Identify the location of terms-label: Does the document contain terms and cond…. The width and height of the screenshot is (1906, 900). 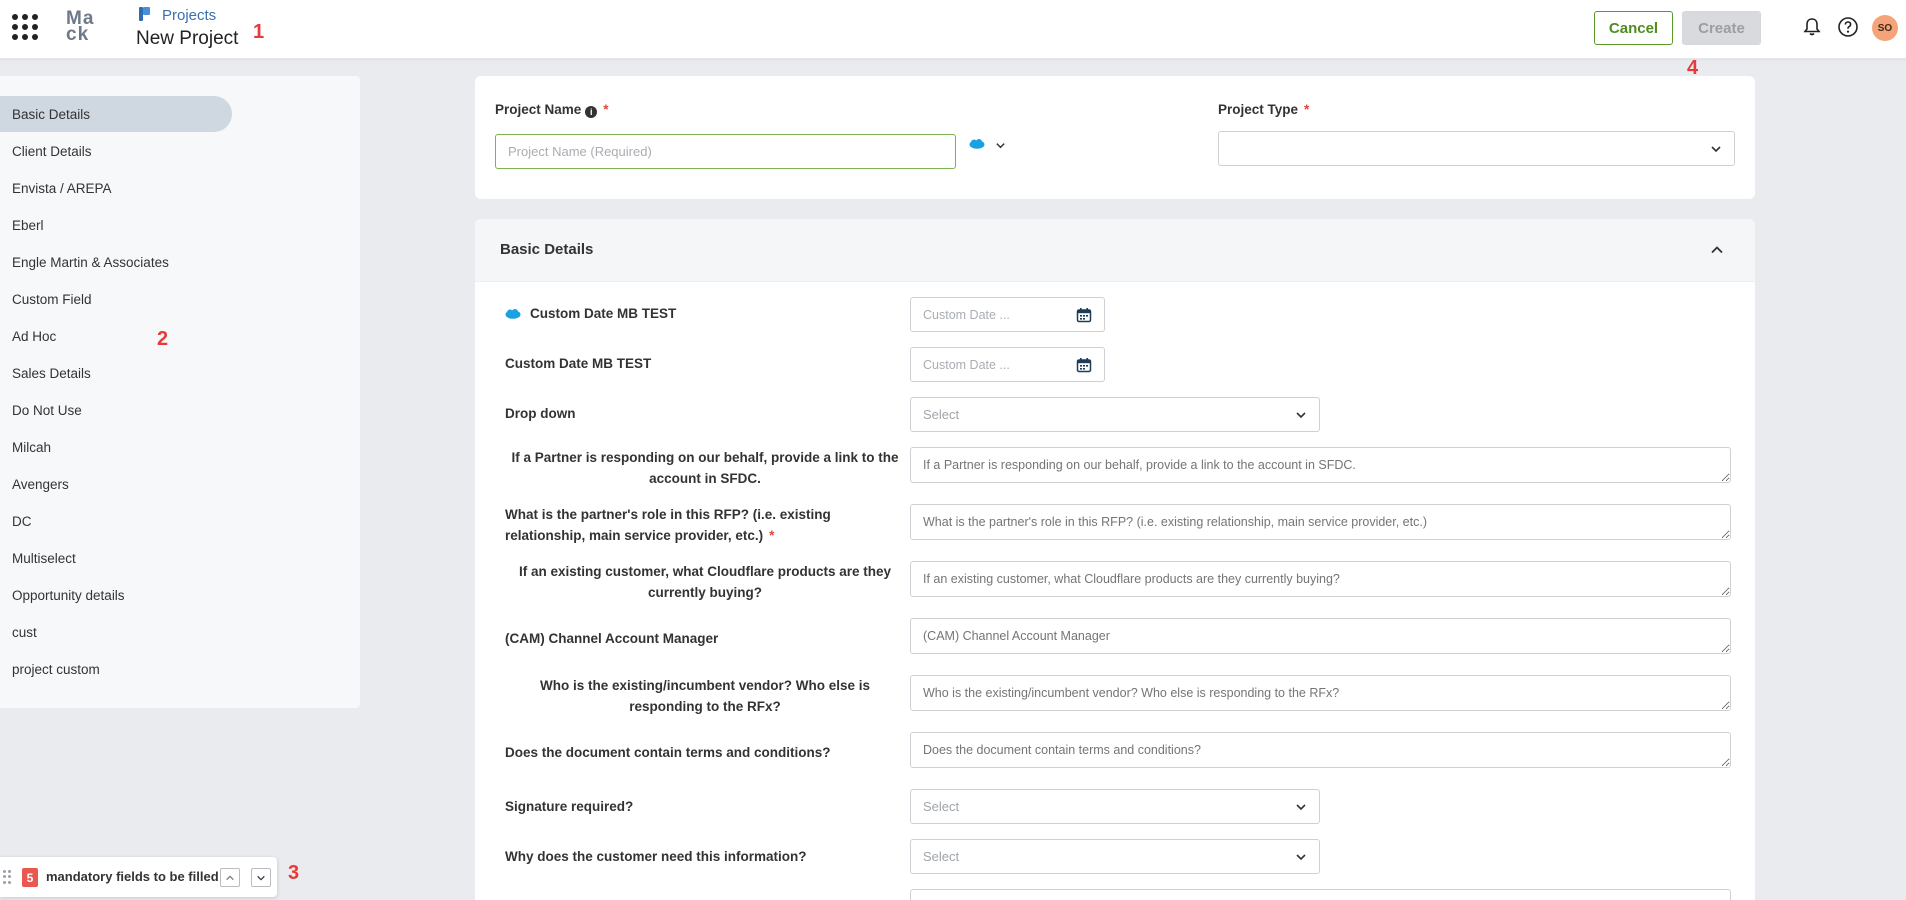
(668, 752).